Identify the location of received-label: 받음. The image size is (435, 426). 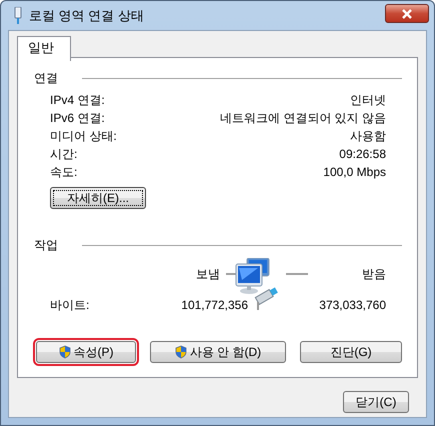
(374, 274).